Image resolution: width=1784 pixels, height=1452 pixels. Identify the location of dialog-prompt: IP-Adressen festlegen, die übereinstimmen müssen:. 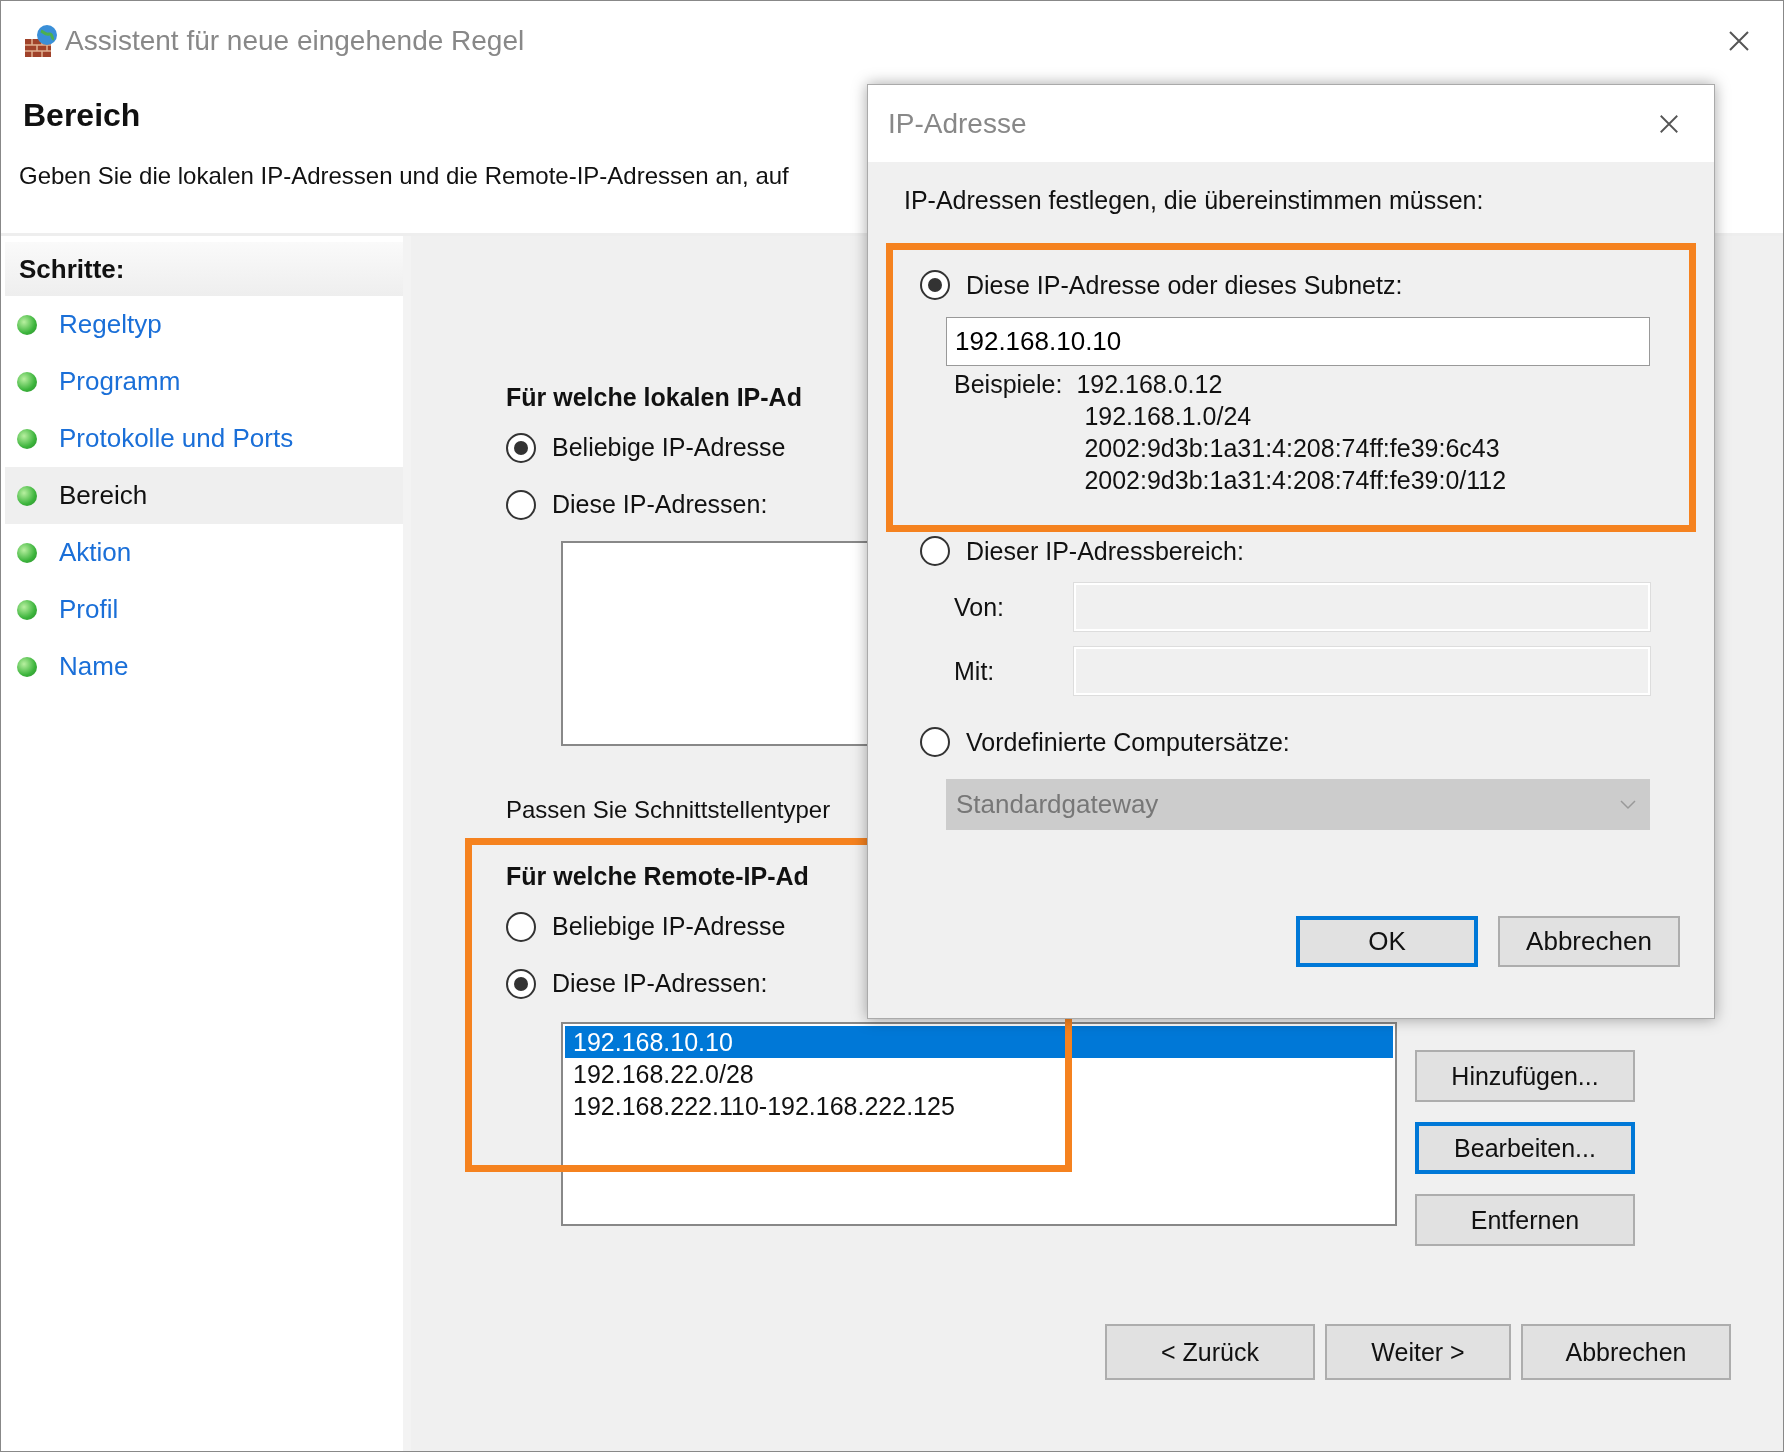
(1194, 201).